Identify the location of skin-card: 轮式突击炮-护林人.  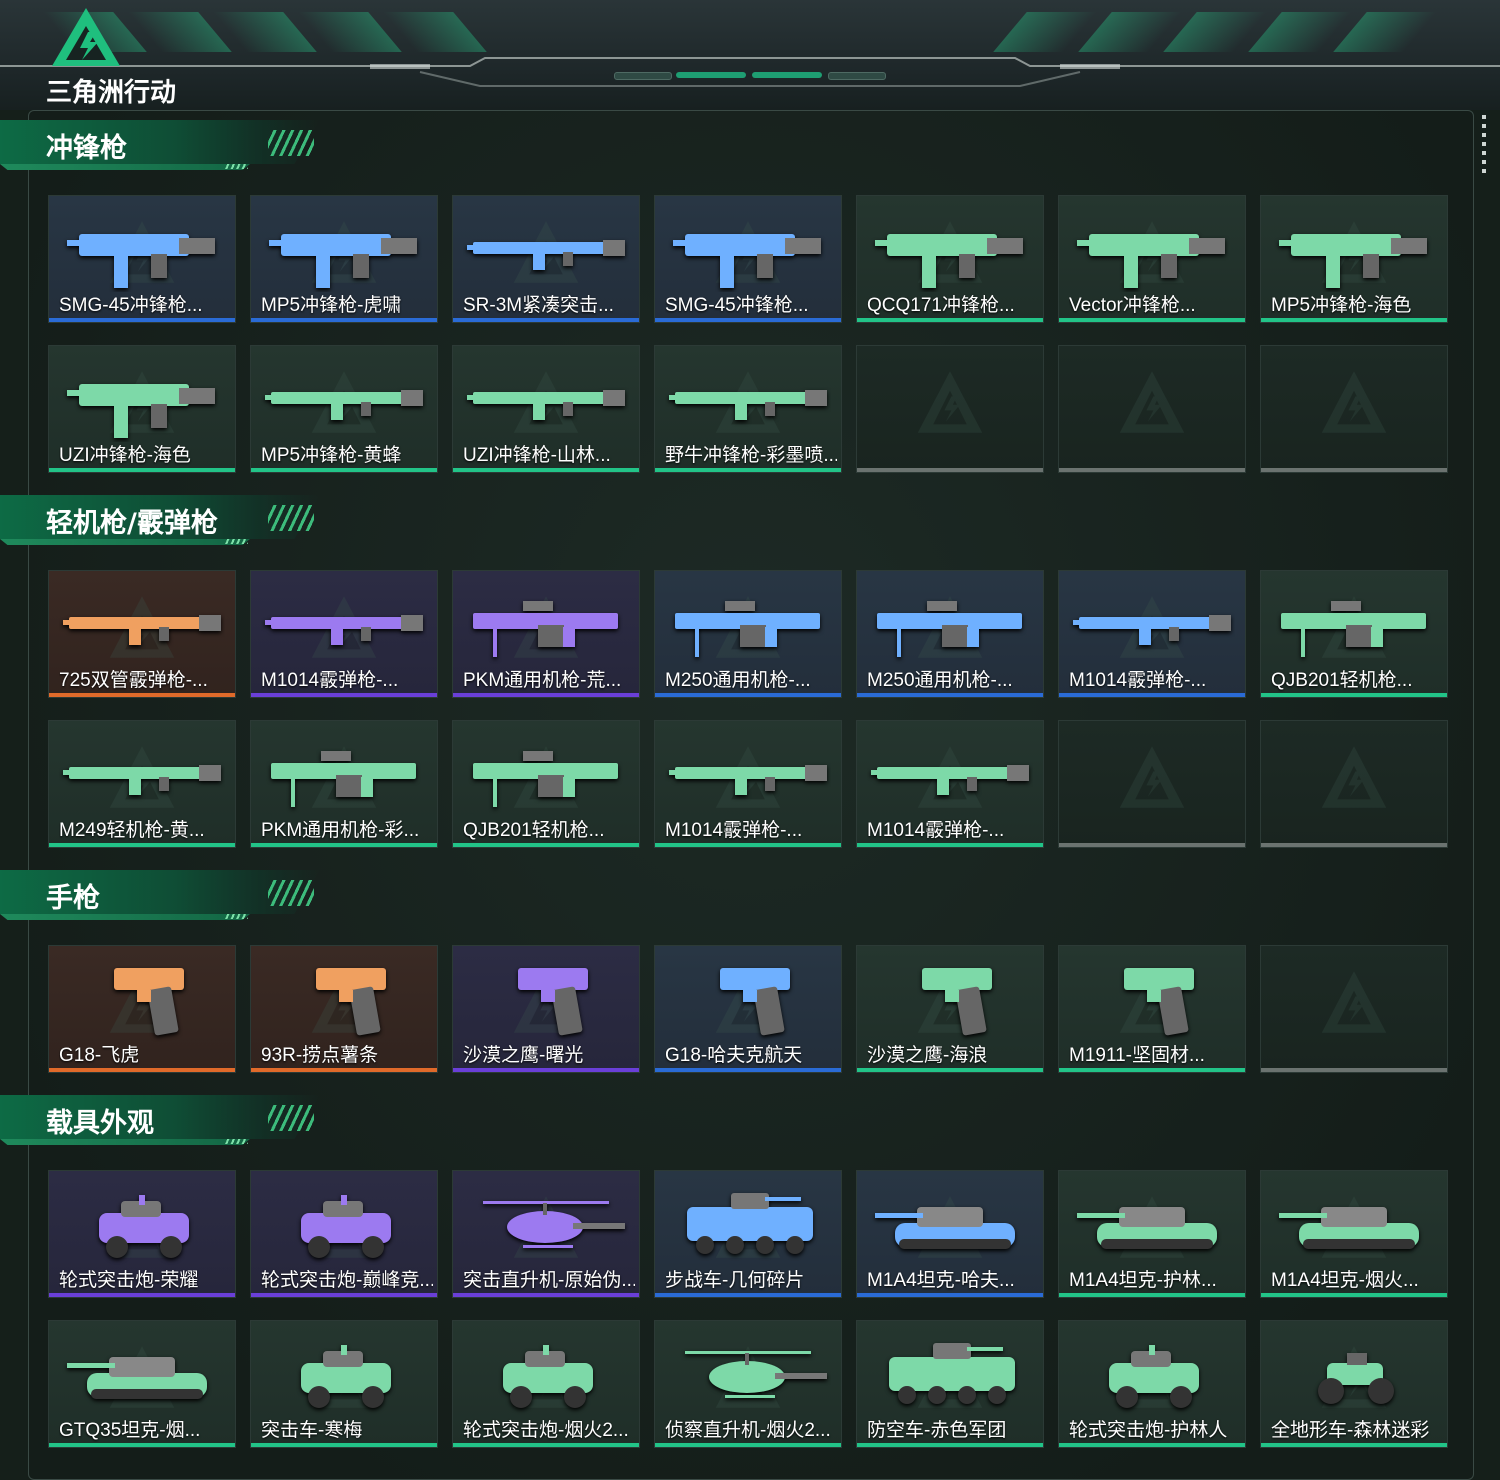
(1152, 1384).